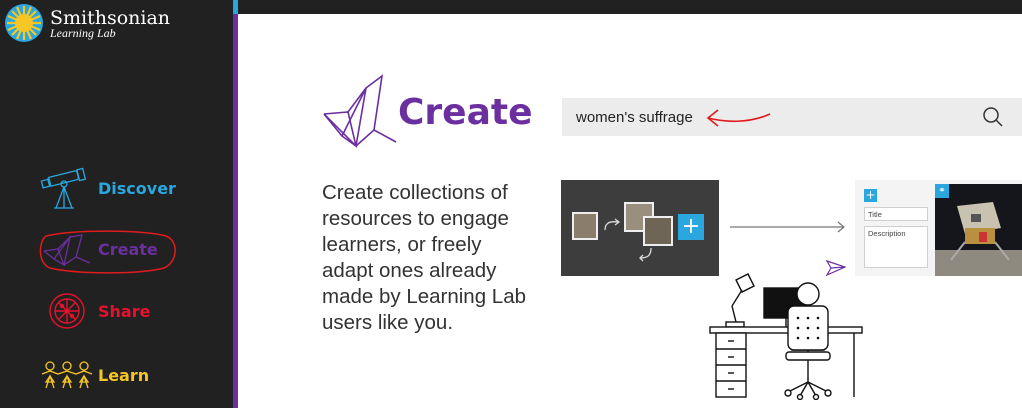  What do you see at coordinates (67, 311) in the screenshot?
I see `share-circle-icon` at bounding box center [67, 311].